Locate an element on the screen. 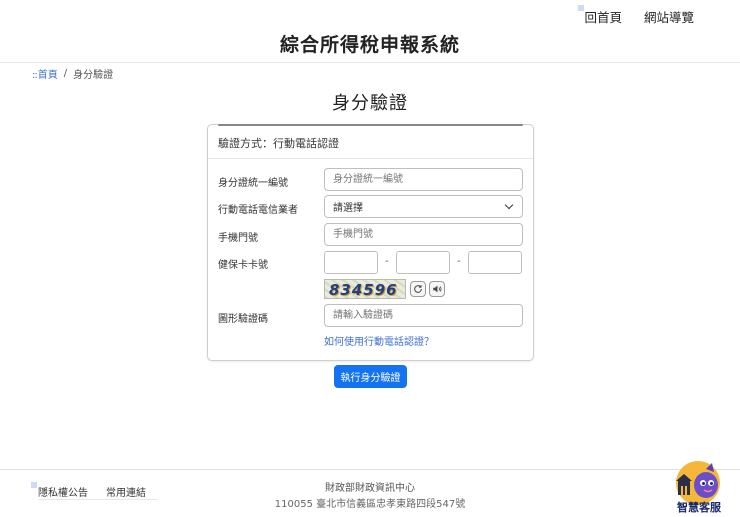 The width and height of the screenshot is (740, 517). nhi-card-label: 健保卡卡號 is located at coordinates (243, 265).